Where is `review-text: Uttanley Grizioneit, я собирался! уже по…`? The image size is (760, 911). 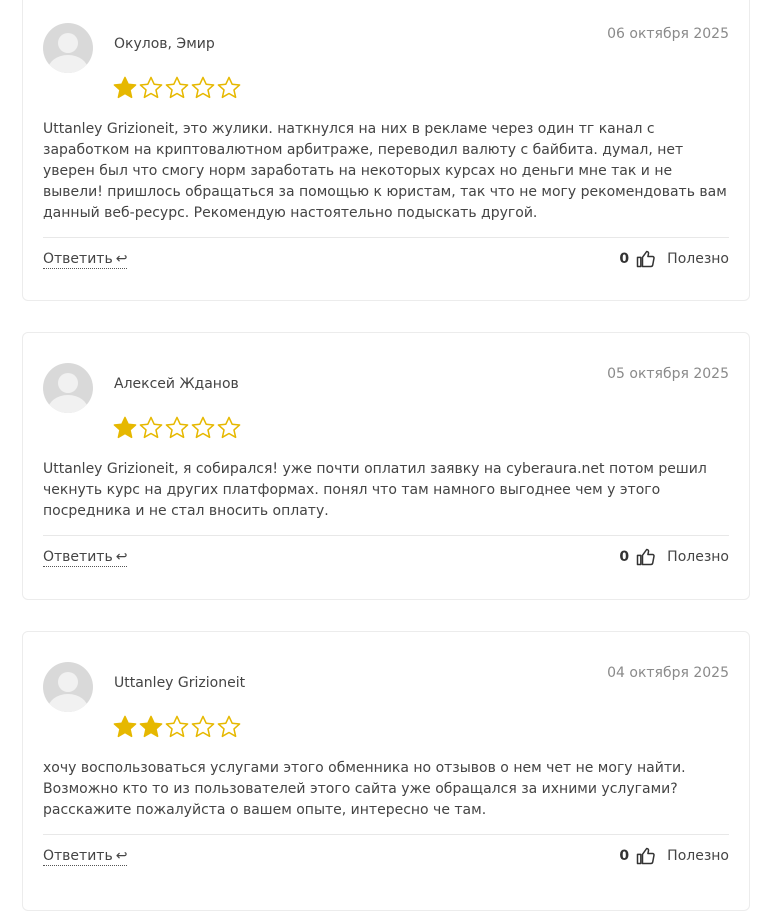 review-text: Uttanley Grizioneit, я собирался! уже по… is located at coordinates (375, 490).